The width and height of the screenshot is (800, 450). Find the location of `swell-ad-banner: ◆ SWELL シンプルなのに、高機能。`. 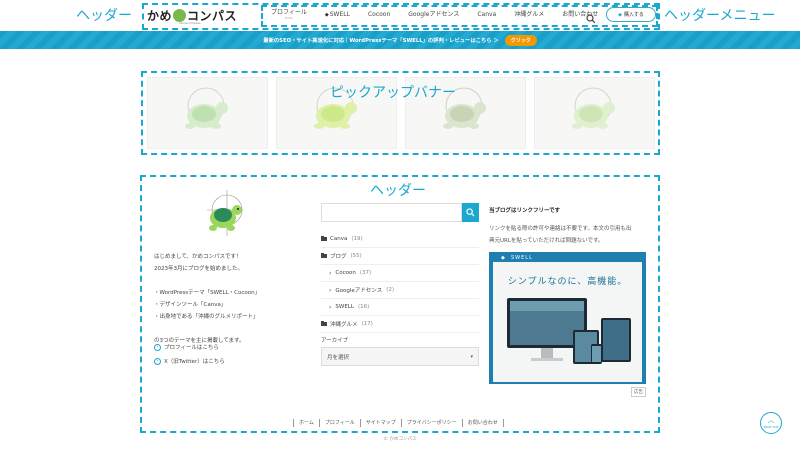

swell-ad-banner: ◆ SWELL シンプルなのに、高機能。 is located at coordinates (567, 318).